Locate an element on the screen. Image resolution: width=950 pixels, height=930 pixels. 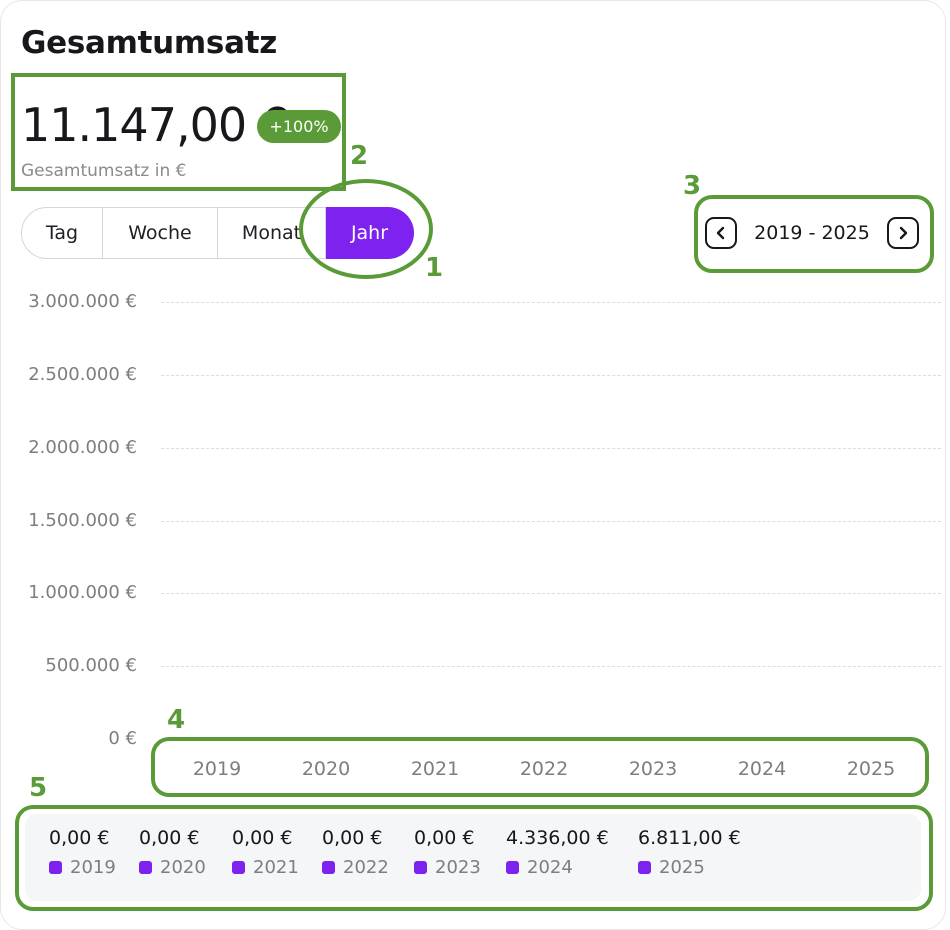
y-tick-label: 1.000.000 € is located at coordinates (82, 593).